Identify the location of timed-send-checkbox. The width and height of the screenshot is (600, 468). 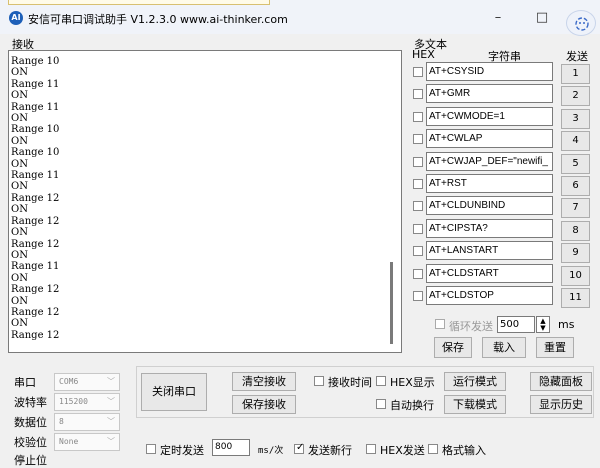
(151, 449).